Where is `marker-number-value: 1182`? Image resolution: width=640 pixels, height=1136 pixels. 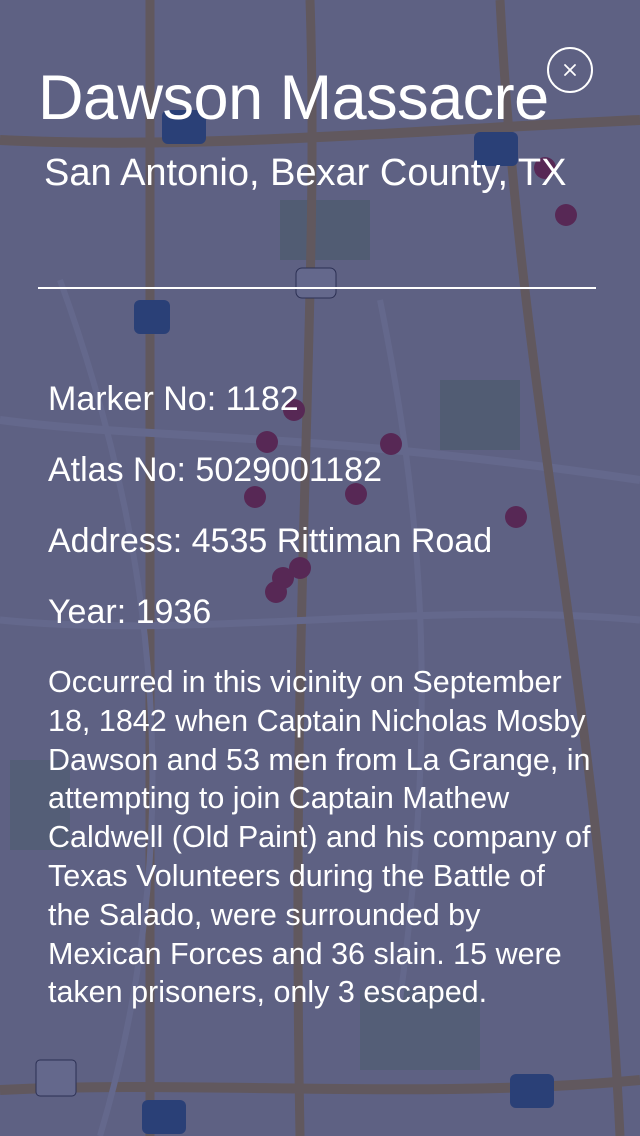
marker-number-value: 1182 is located at coordinates (262, 399).